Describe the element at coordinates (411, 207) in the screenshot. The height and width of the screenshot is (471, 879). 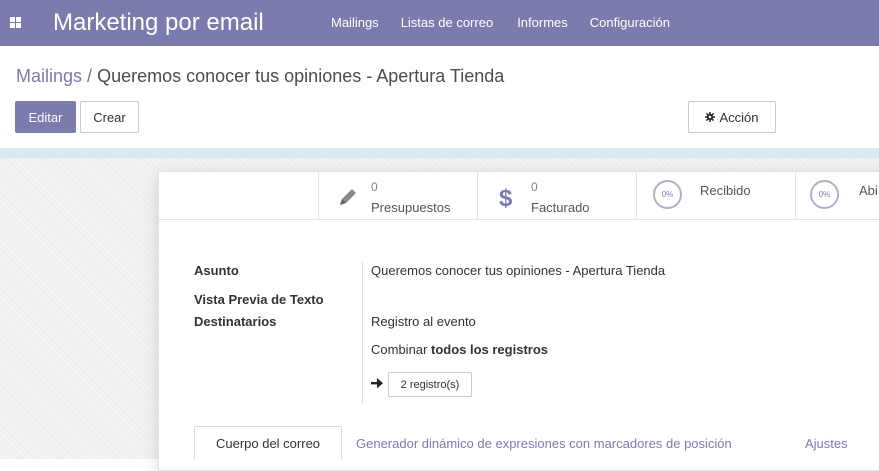
I see `quotations-label: Presupuestos` at that location.